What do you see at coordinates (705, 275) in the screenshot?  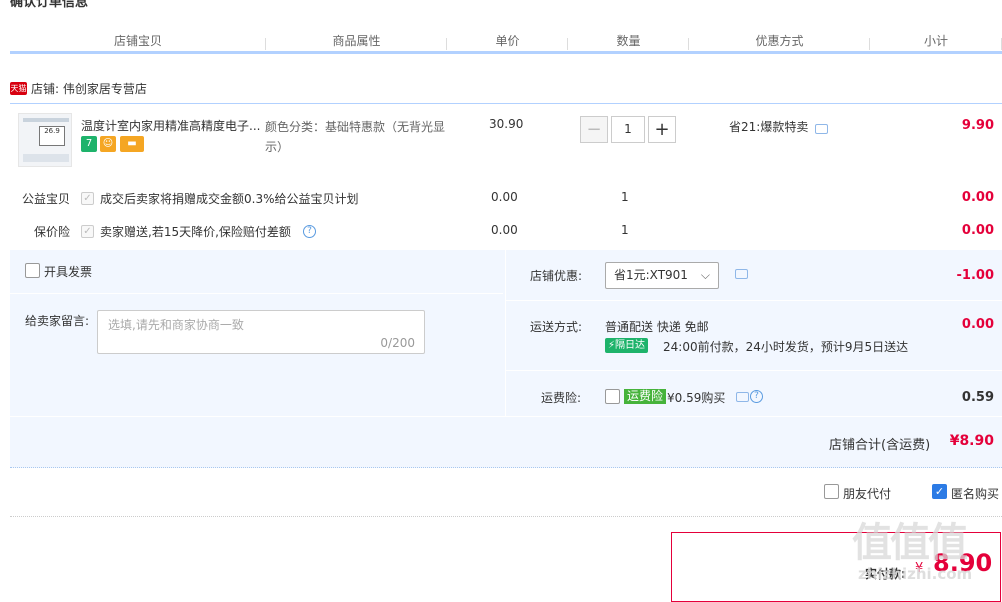 I see `chevron-down-icon: ⌵` at bounding box center [705, 275].